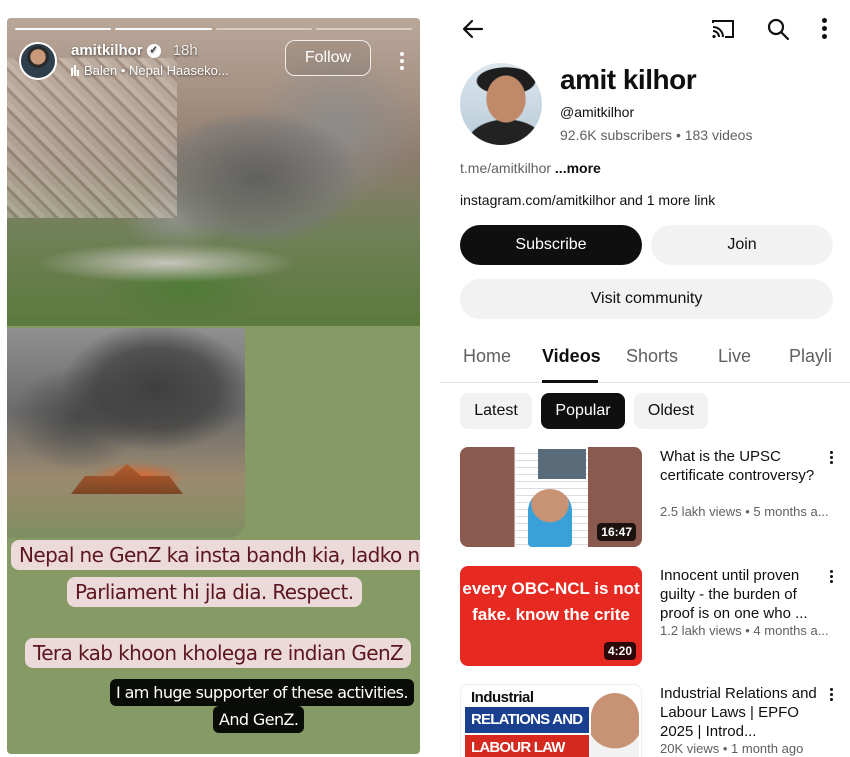 The image size is (850, 757). What do you see at coordinates (597, 112) in the screenshot?
I see `channel-handle: @amitkilhor` at bounding box center [597, 112].